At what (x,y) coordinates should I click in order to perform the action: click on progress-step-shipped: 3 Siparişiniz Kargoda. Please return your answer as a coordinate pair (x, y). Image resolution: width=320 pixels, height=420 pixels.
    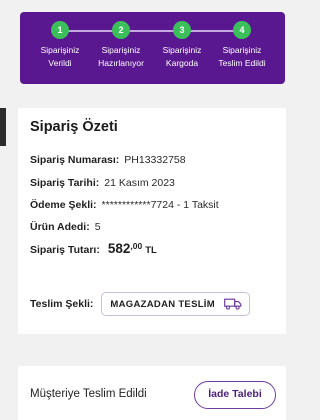
    Looking at the image, I should click on (182, 45).